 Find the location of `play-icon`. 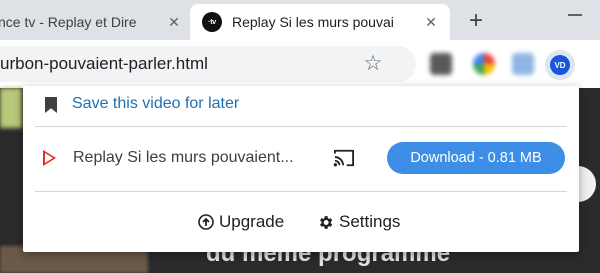

play-icon is located at coordinates (49, 158).